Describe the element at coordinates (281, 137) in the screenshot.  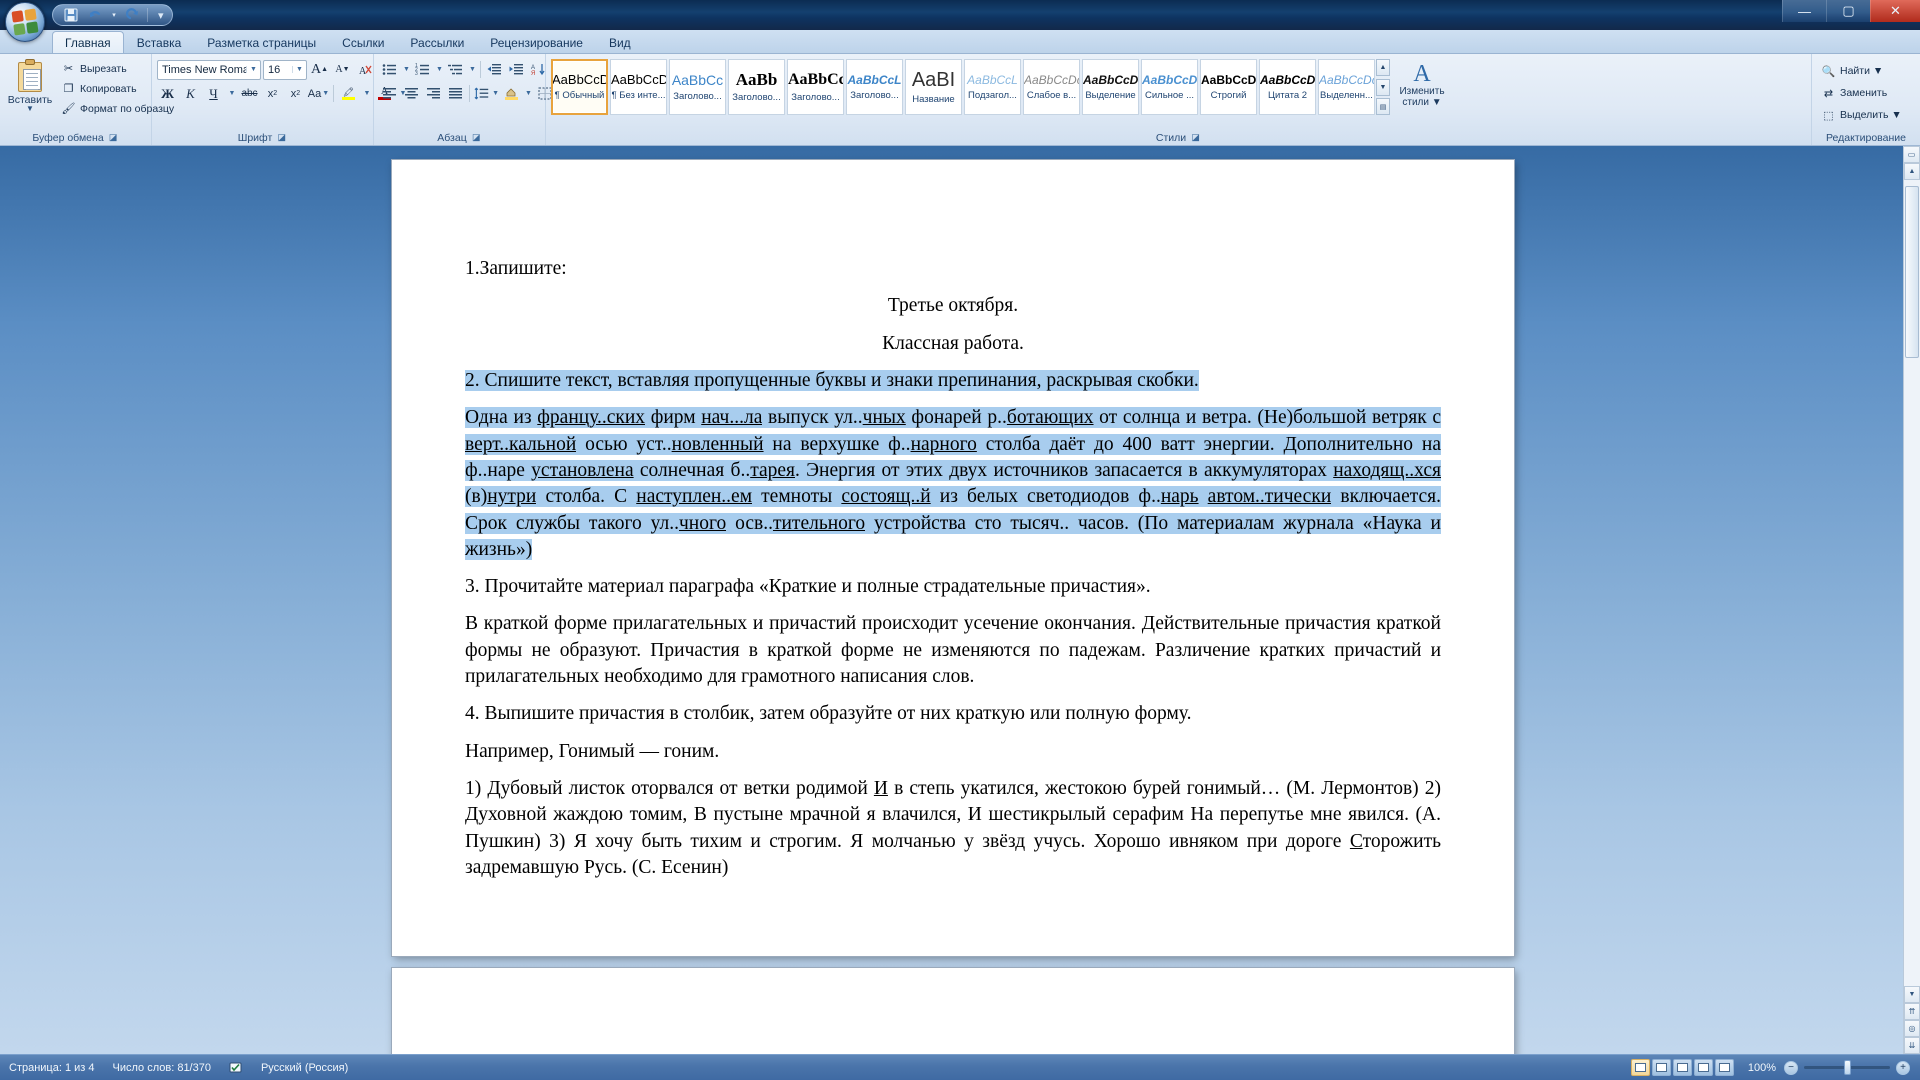
I see `font-dialog-launcher-icon: ◪` at that location.